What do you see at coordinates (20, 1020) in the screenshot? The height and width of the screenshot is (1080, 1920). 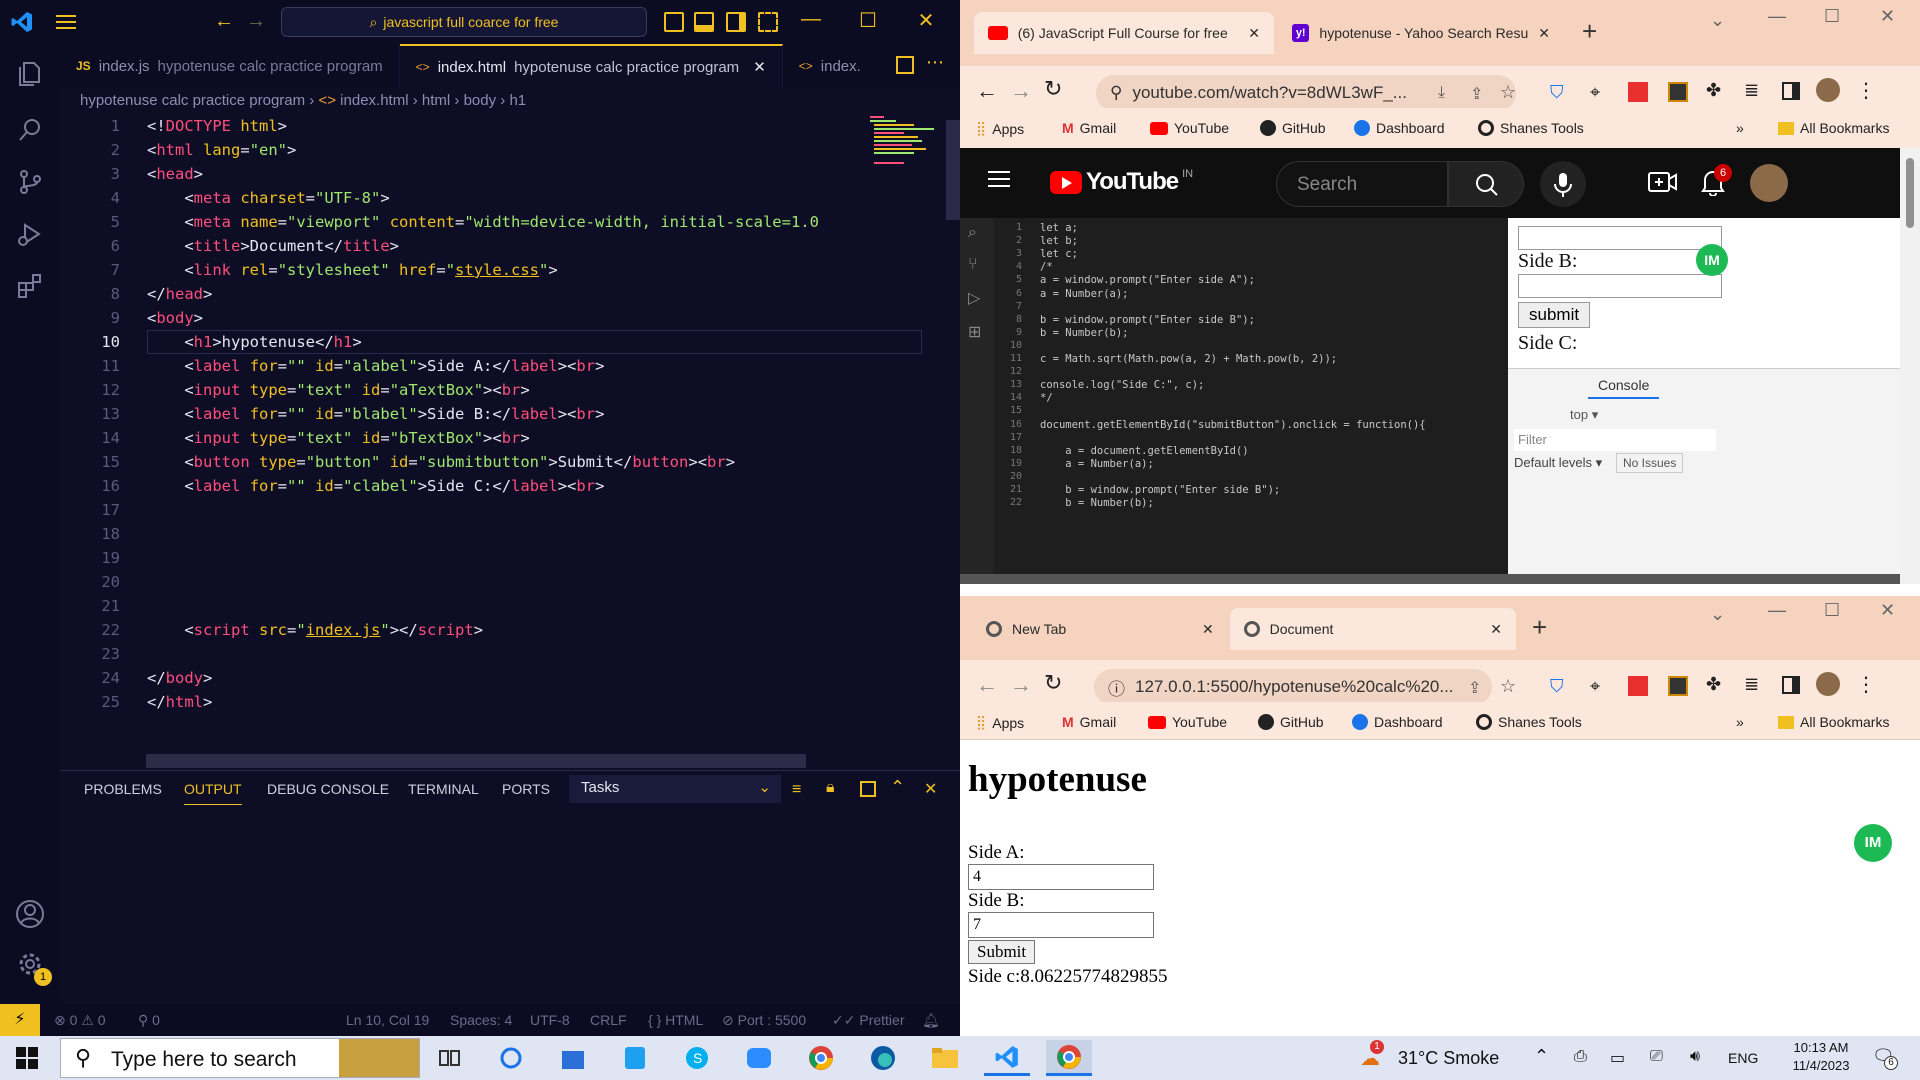 I see `remote-icon: ⚡` at bounding box center [20, 1020].